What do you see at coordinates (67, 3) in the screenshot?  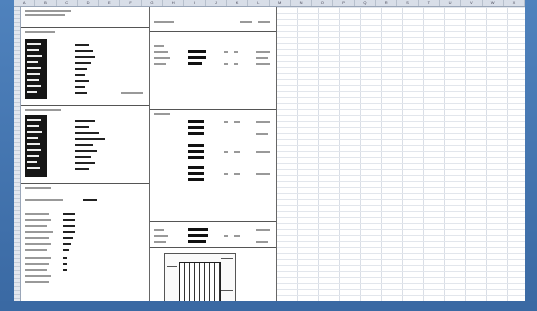 I see `column-header-c: C` at bounding box center [67, 3].